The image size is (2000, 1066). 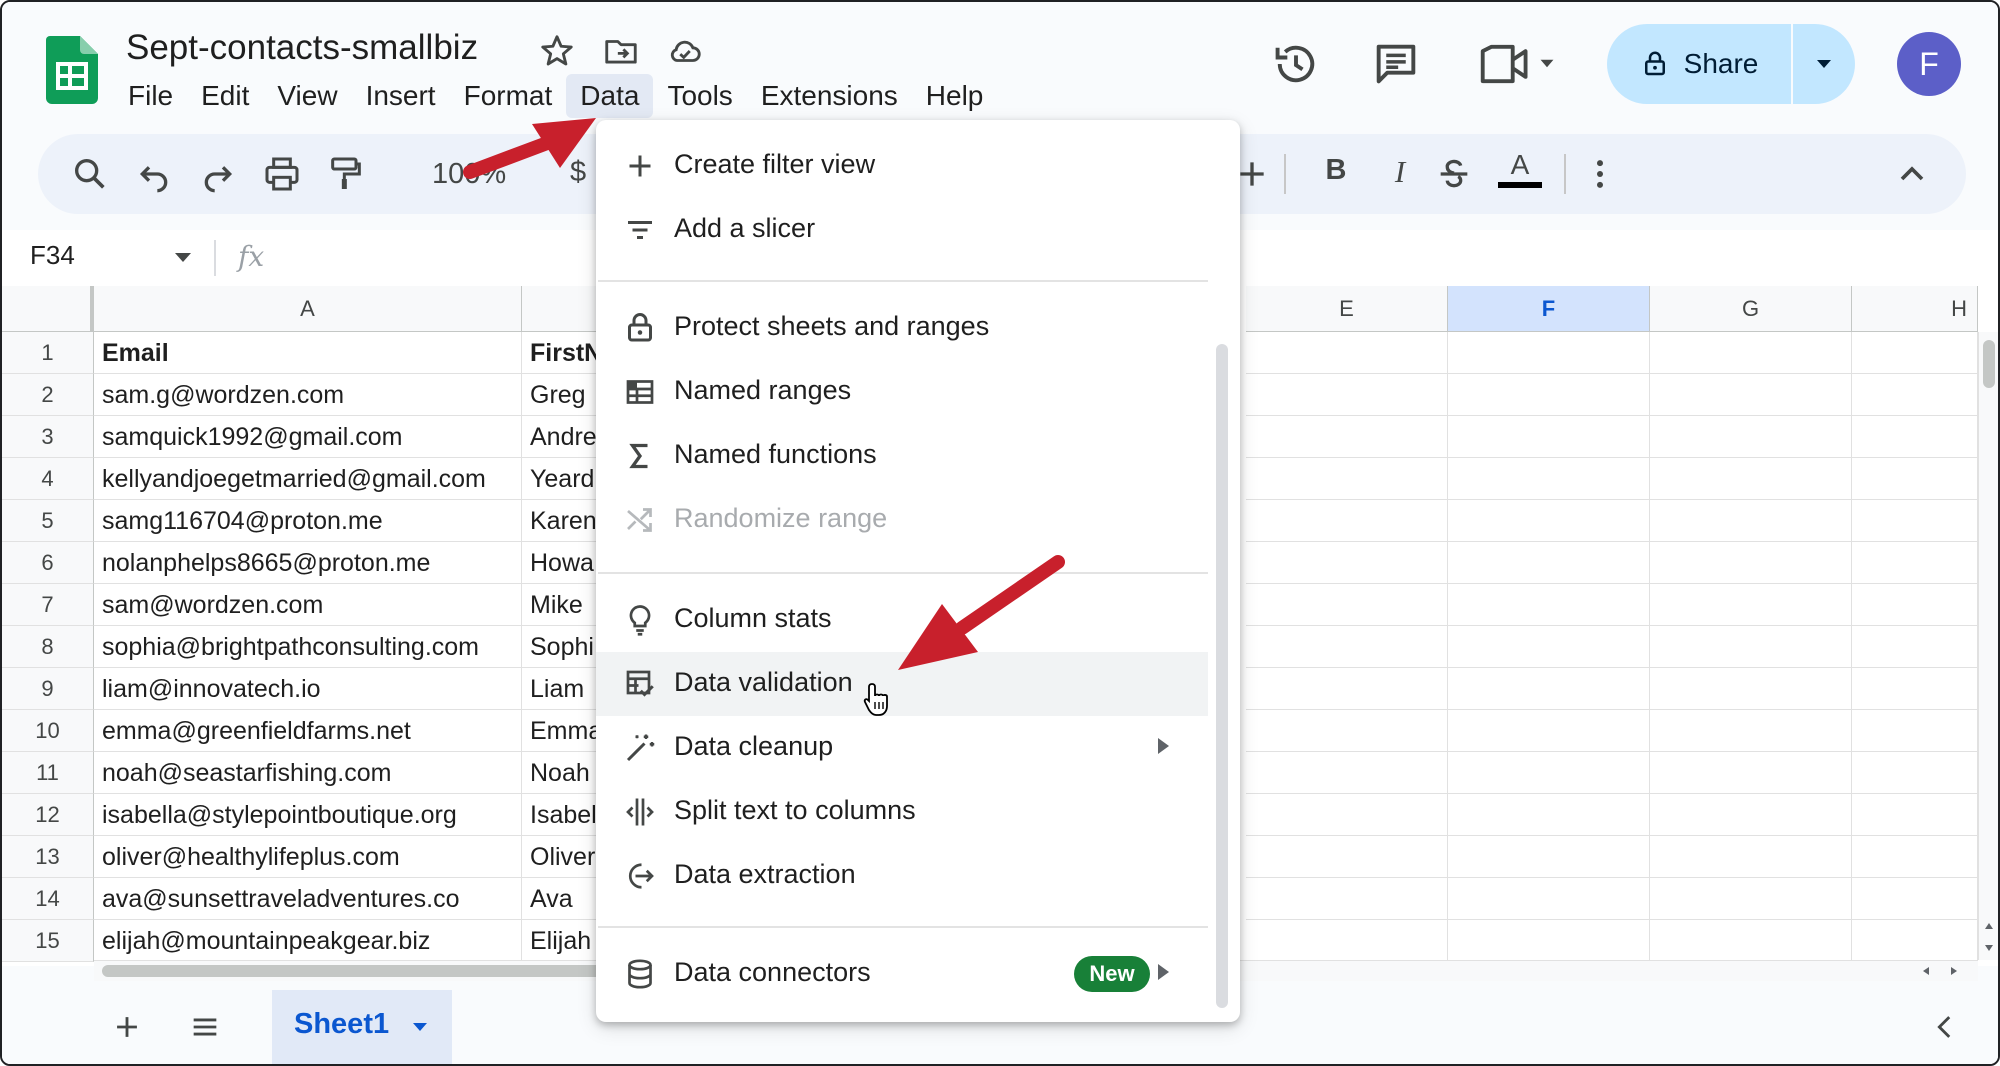 I want to click on row-header: 2, so click(x=48, y=395).